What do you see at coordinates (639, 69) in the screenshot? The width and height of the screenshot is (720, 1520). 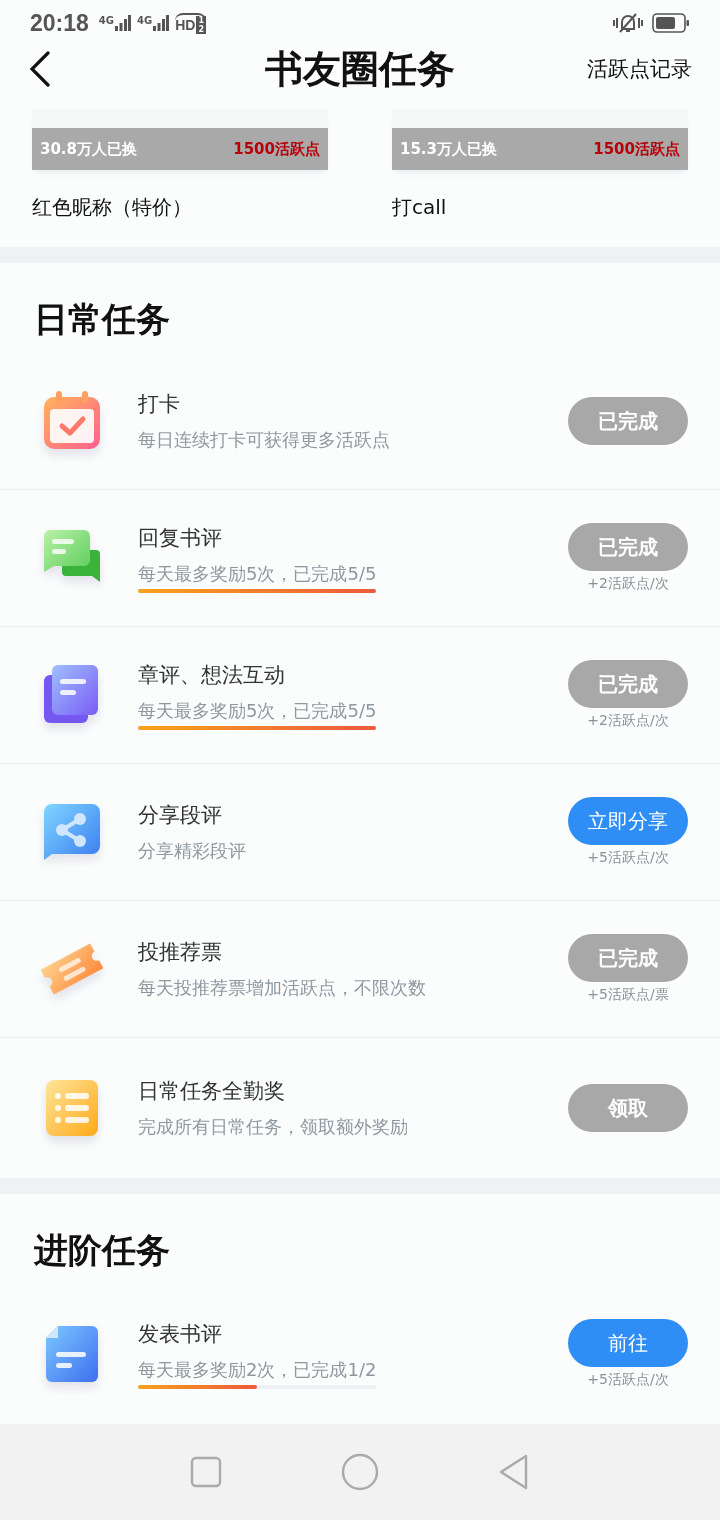 I see `activity-log-link: 活跃点记录` at bounding box center [639, 69].